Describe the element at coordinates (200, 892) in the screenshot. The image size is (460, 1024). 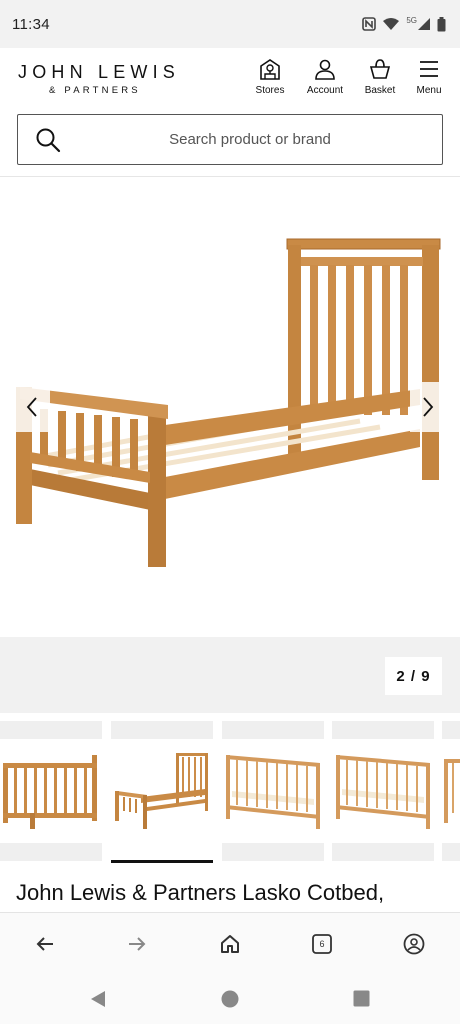
I see `product-title: John Lewis & Partners Lasko Cotbed,` at that location.